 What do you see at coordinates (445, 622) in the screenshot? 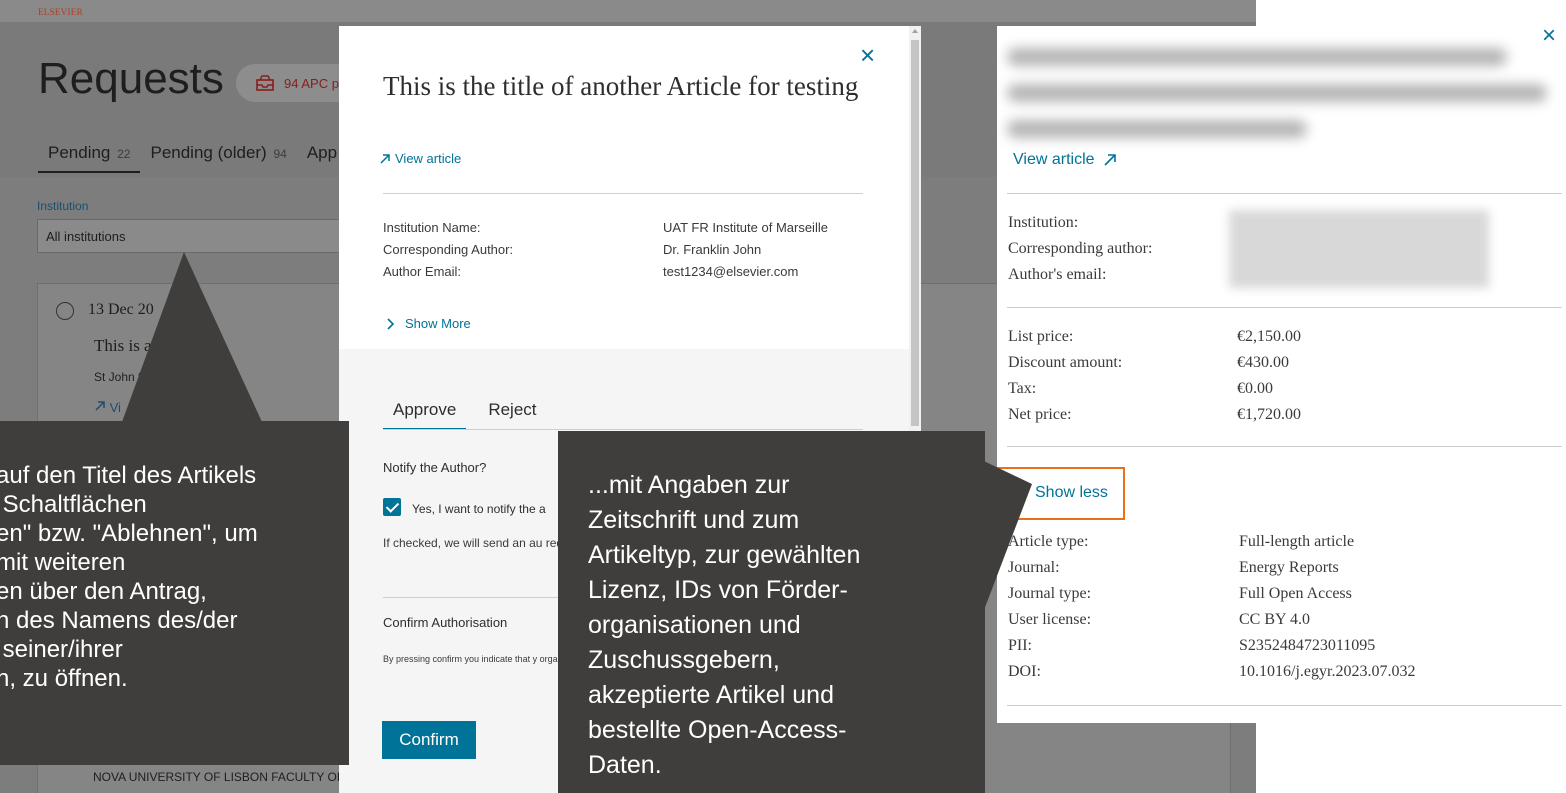
I see `confirm-heading: Confirm Authorisation` at bounding box center [445, 622].